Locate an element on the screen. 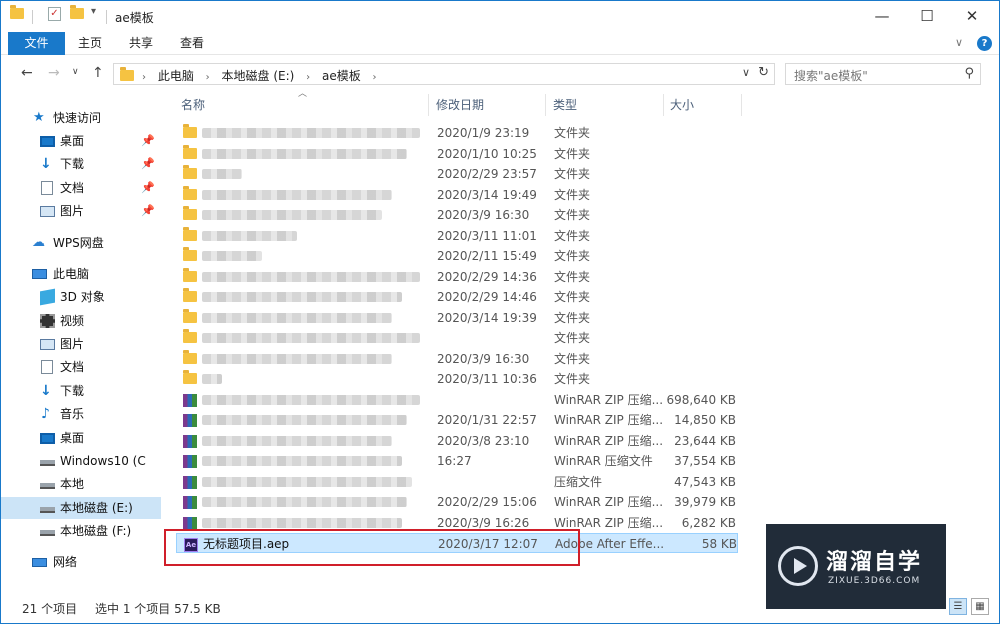 Image resolution: width=1000 pixels, height=624 pixels. nav-item-3d-objects: 3D 对象 is located at coordinates (81, 297).